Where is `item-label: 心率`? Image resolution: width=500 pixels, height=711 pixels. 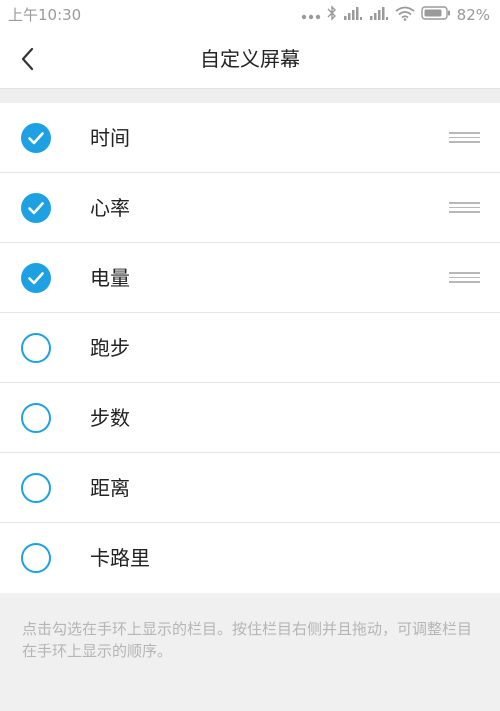
item-label: 心率 is located at coordinates (110, 208).